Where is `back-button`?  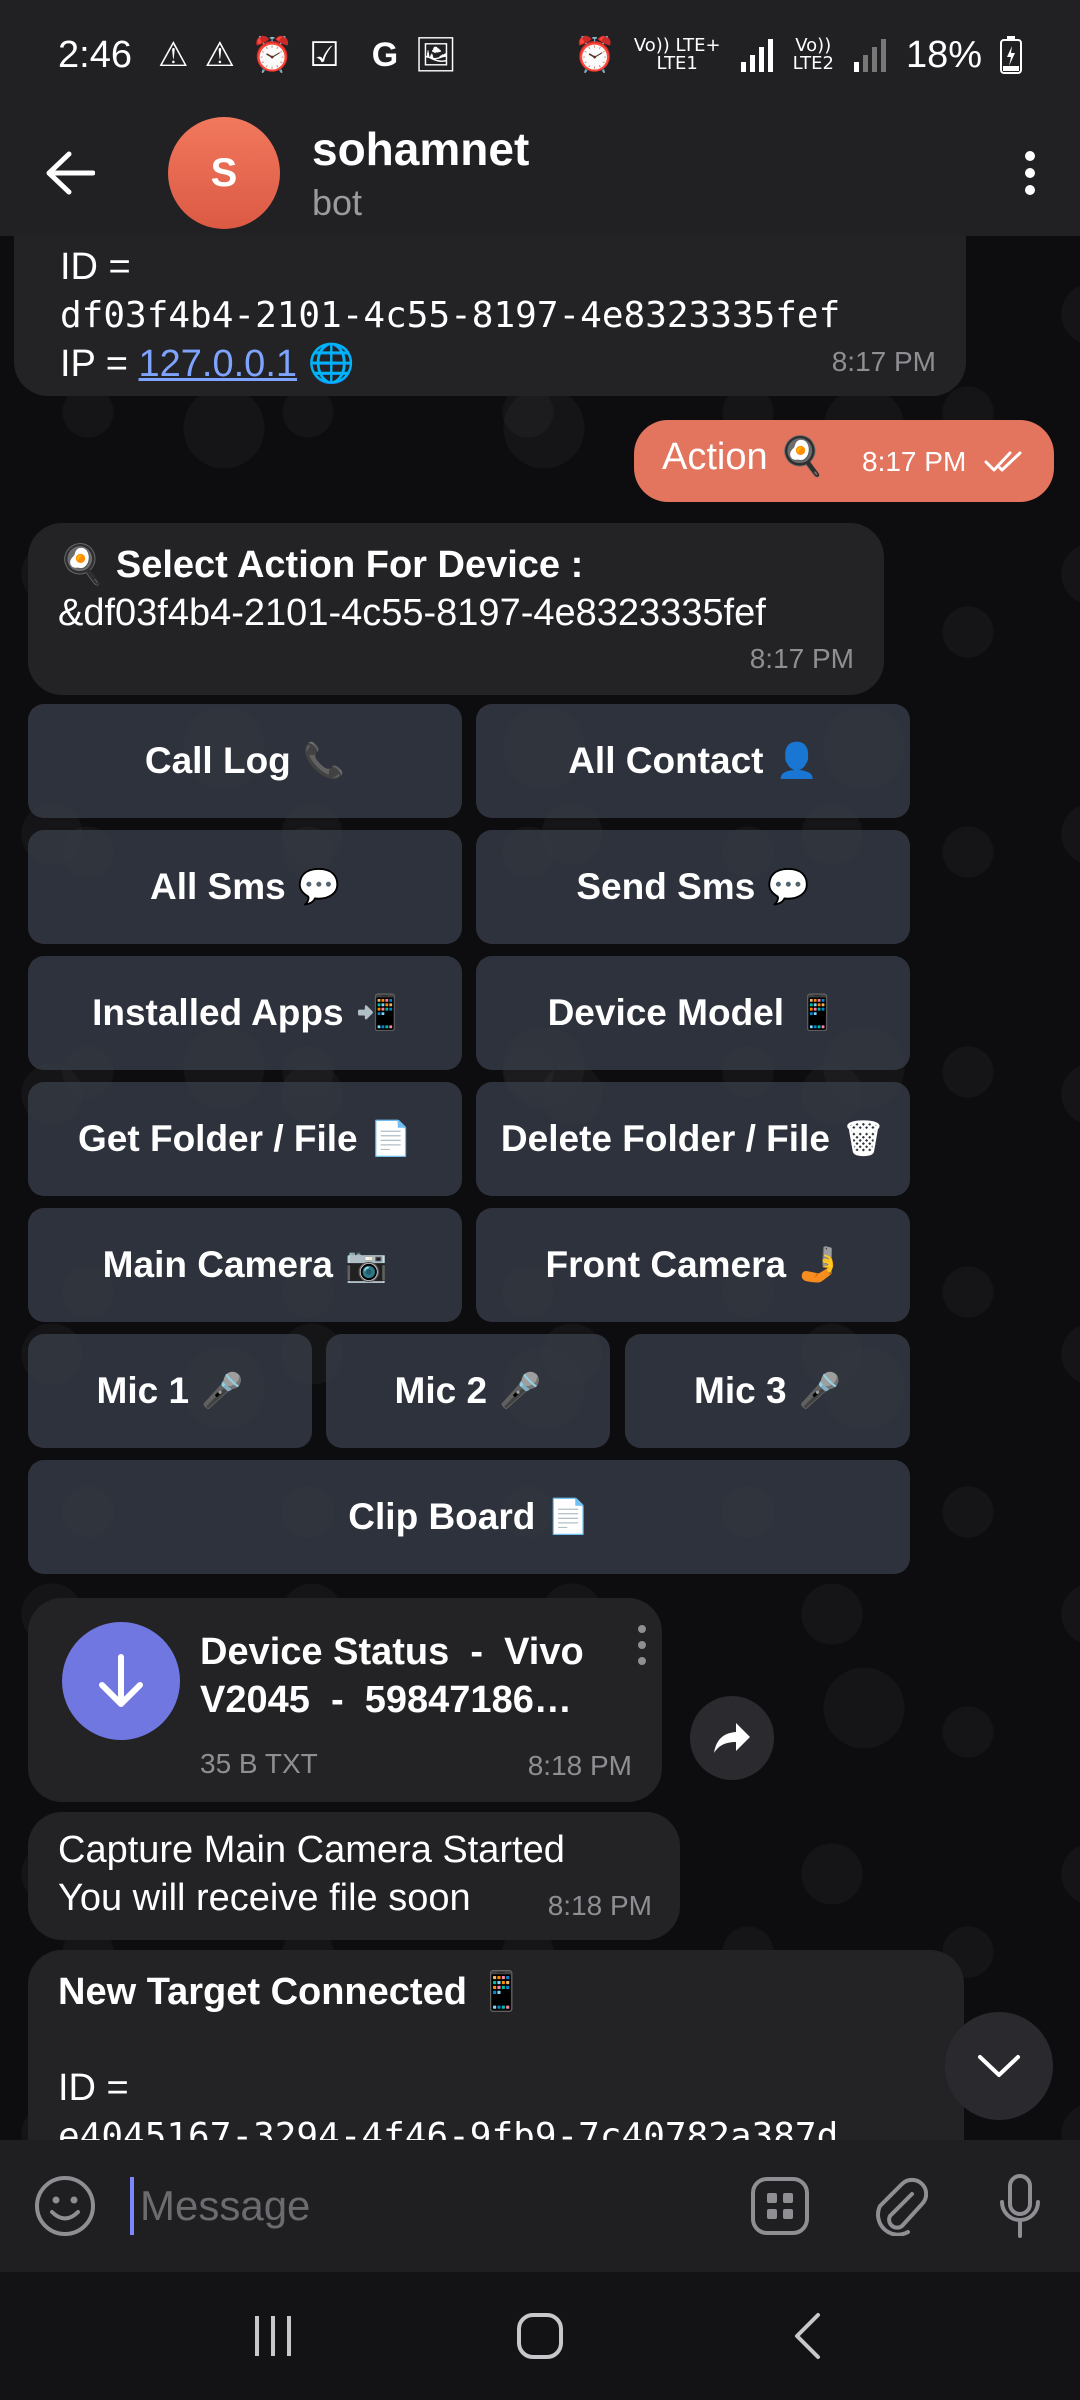 back-button is located at coordinates (70, 173).